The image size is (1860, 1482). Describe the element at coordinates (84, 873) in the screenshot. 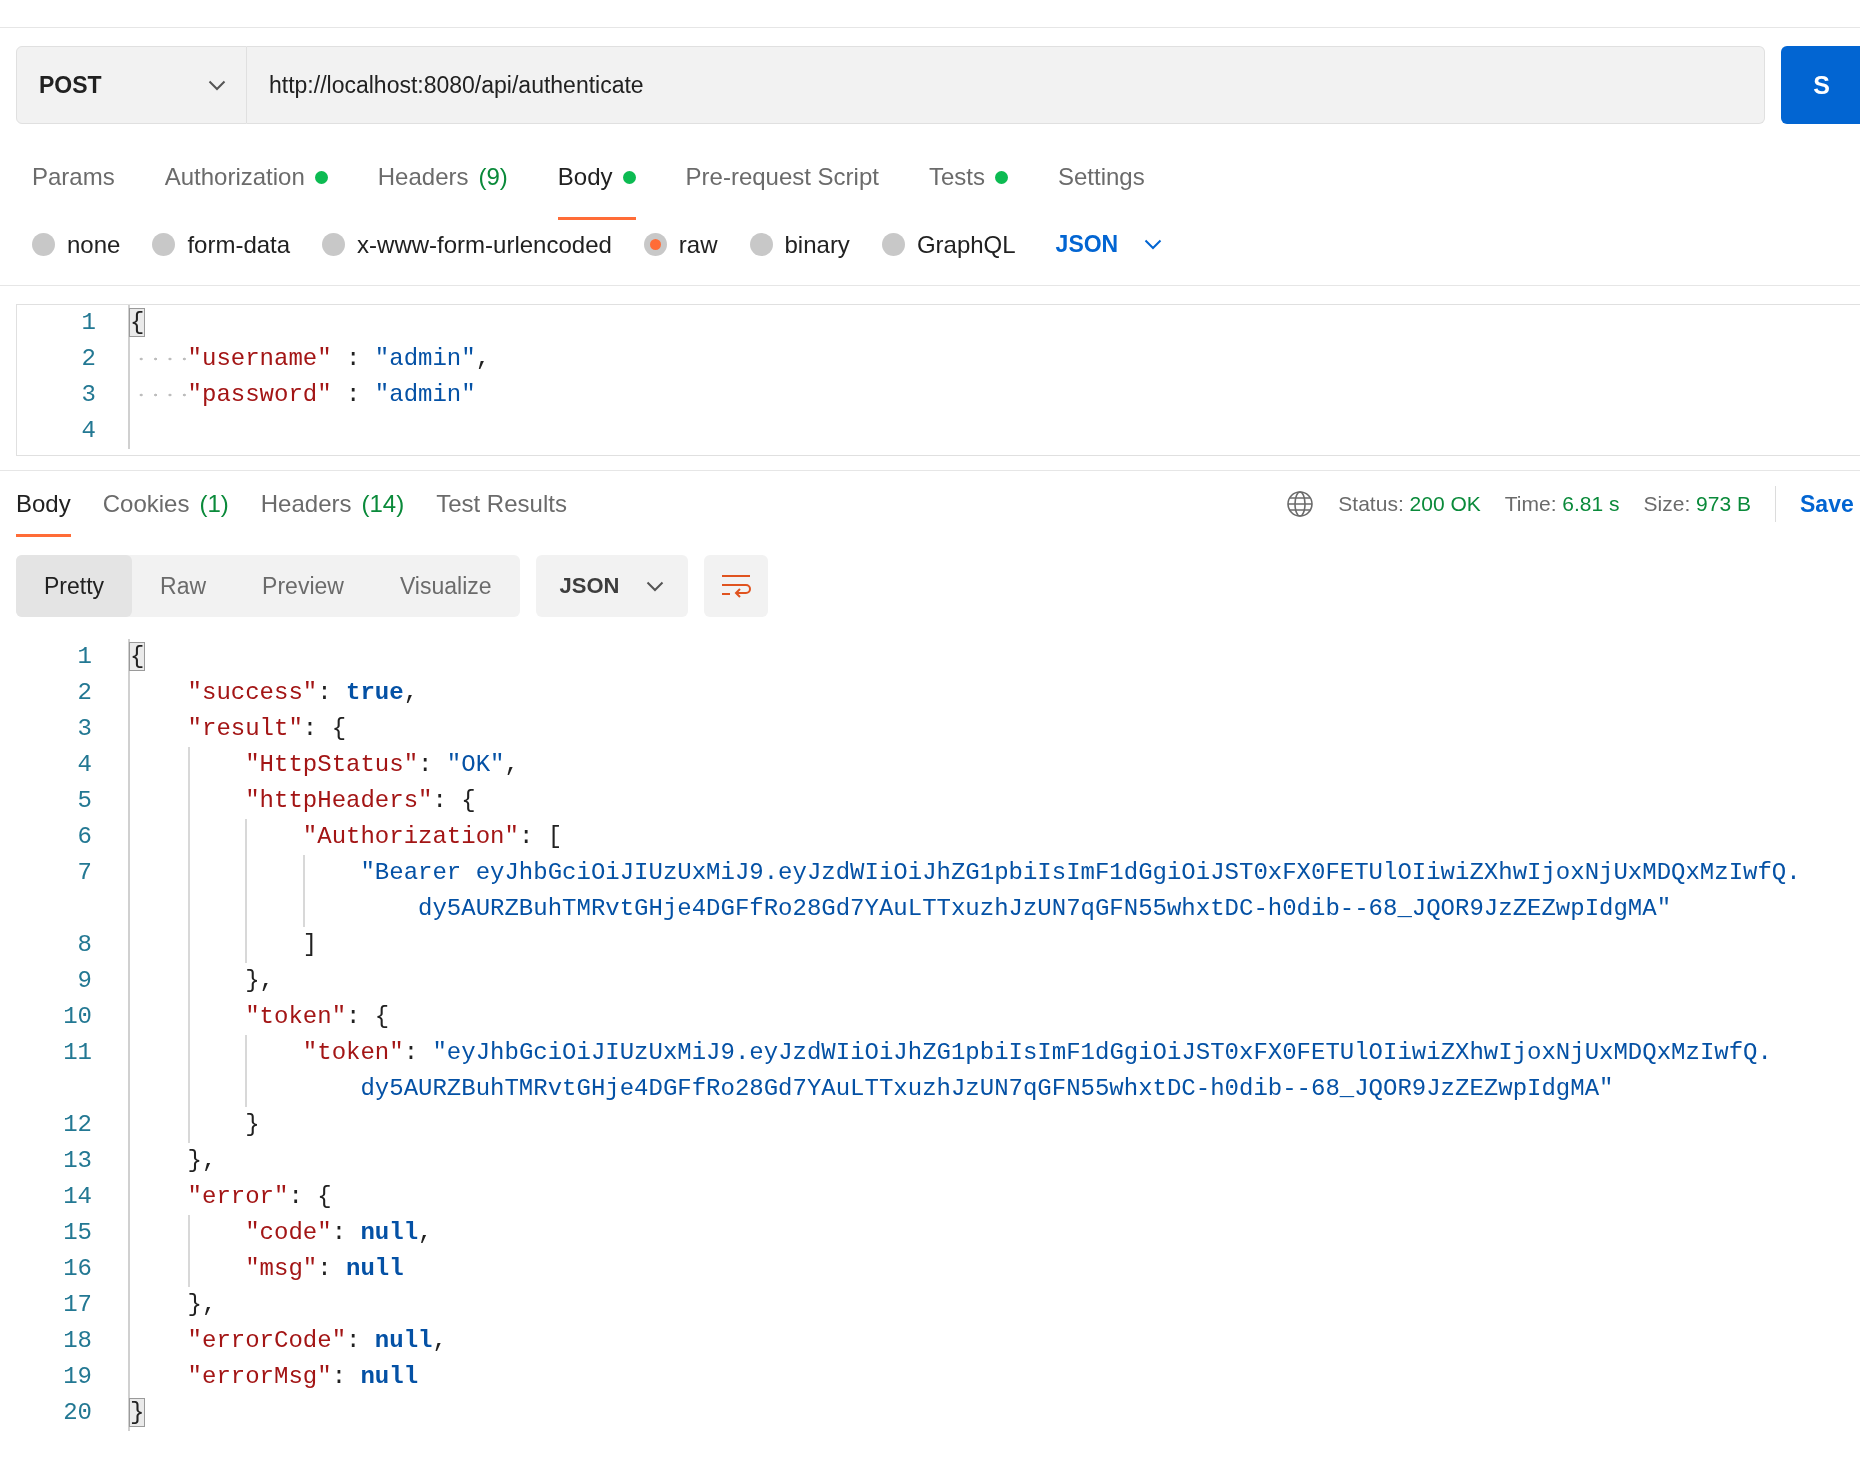

I see `line-number: 7` at that location.